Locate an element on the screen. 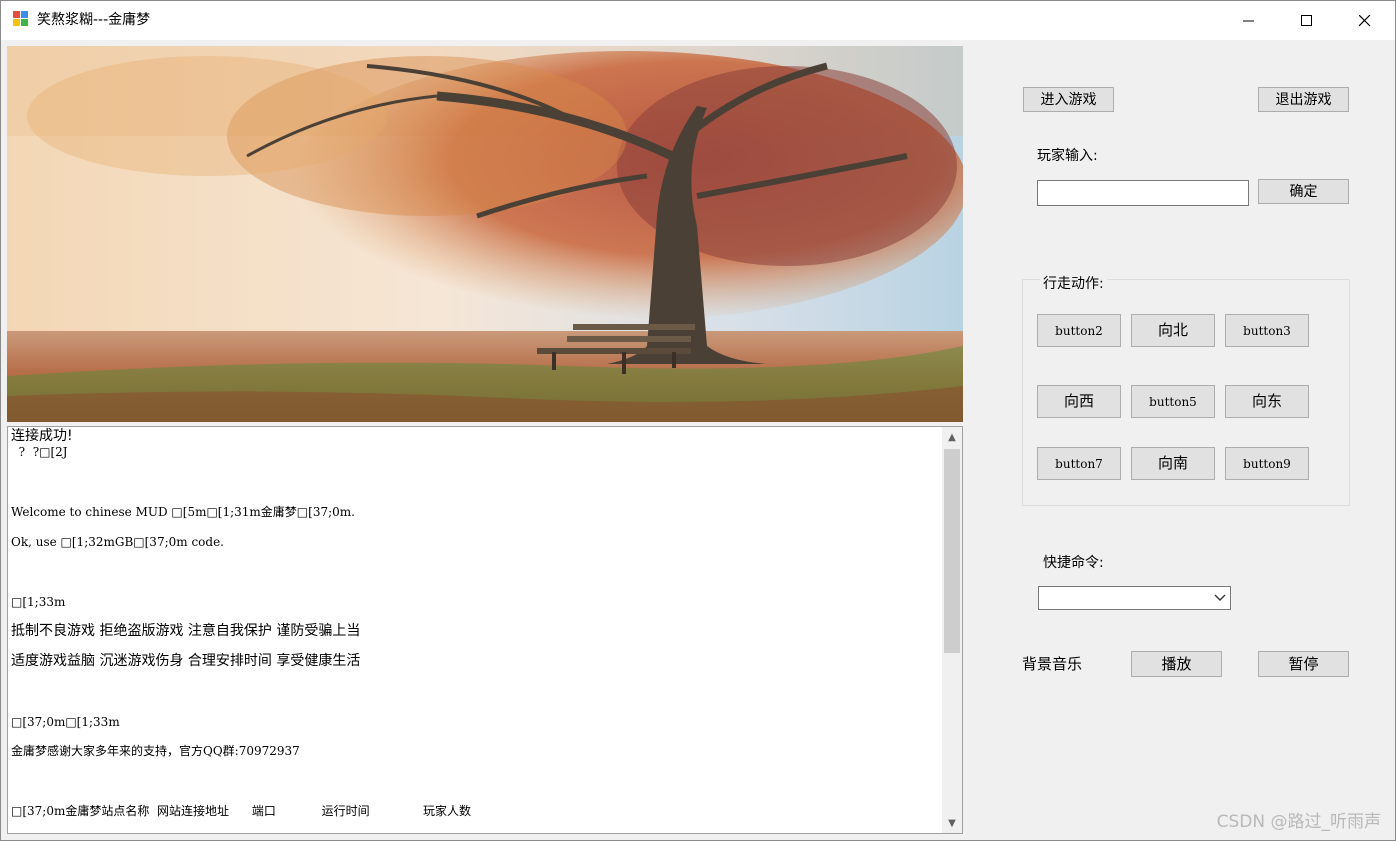  confirm-button: 确定 is located at coordinates (1303, 191).